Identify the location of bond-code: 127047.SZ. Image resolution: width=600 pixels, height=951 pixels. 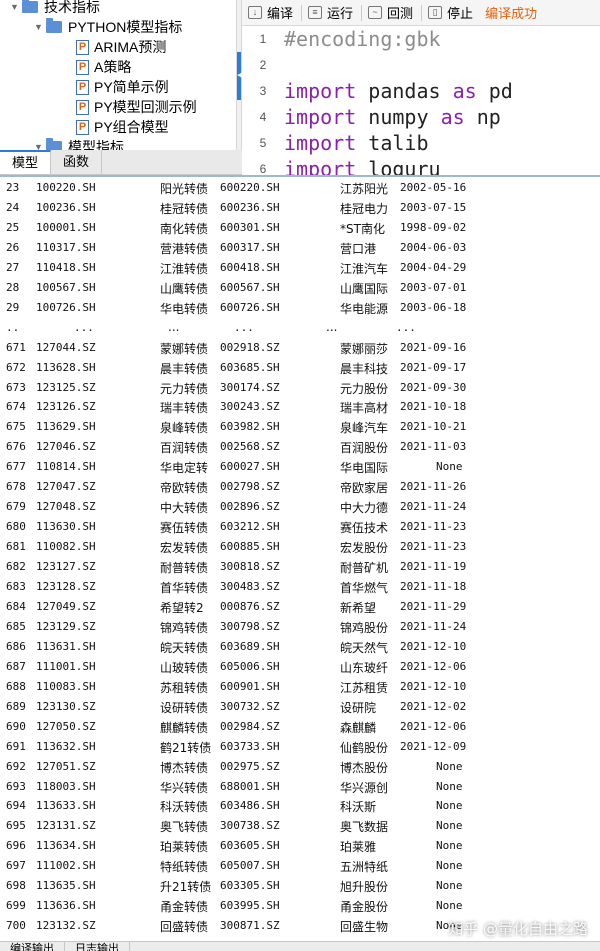
(66, 487).